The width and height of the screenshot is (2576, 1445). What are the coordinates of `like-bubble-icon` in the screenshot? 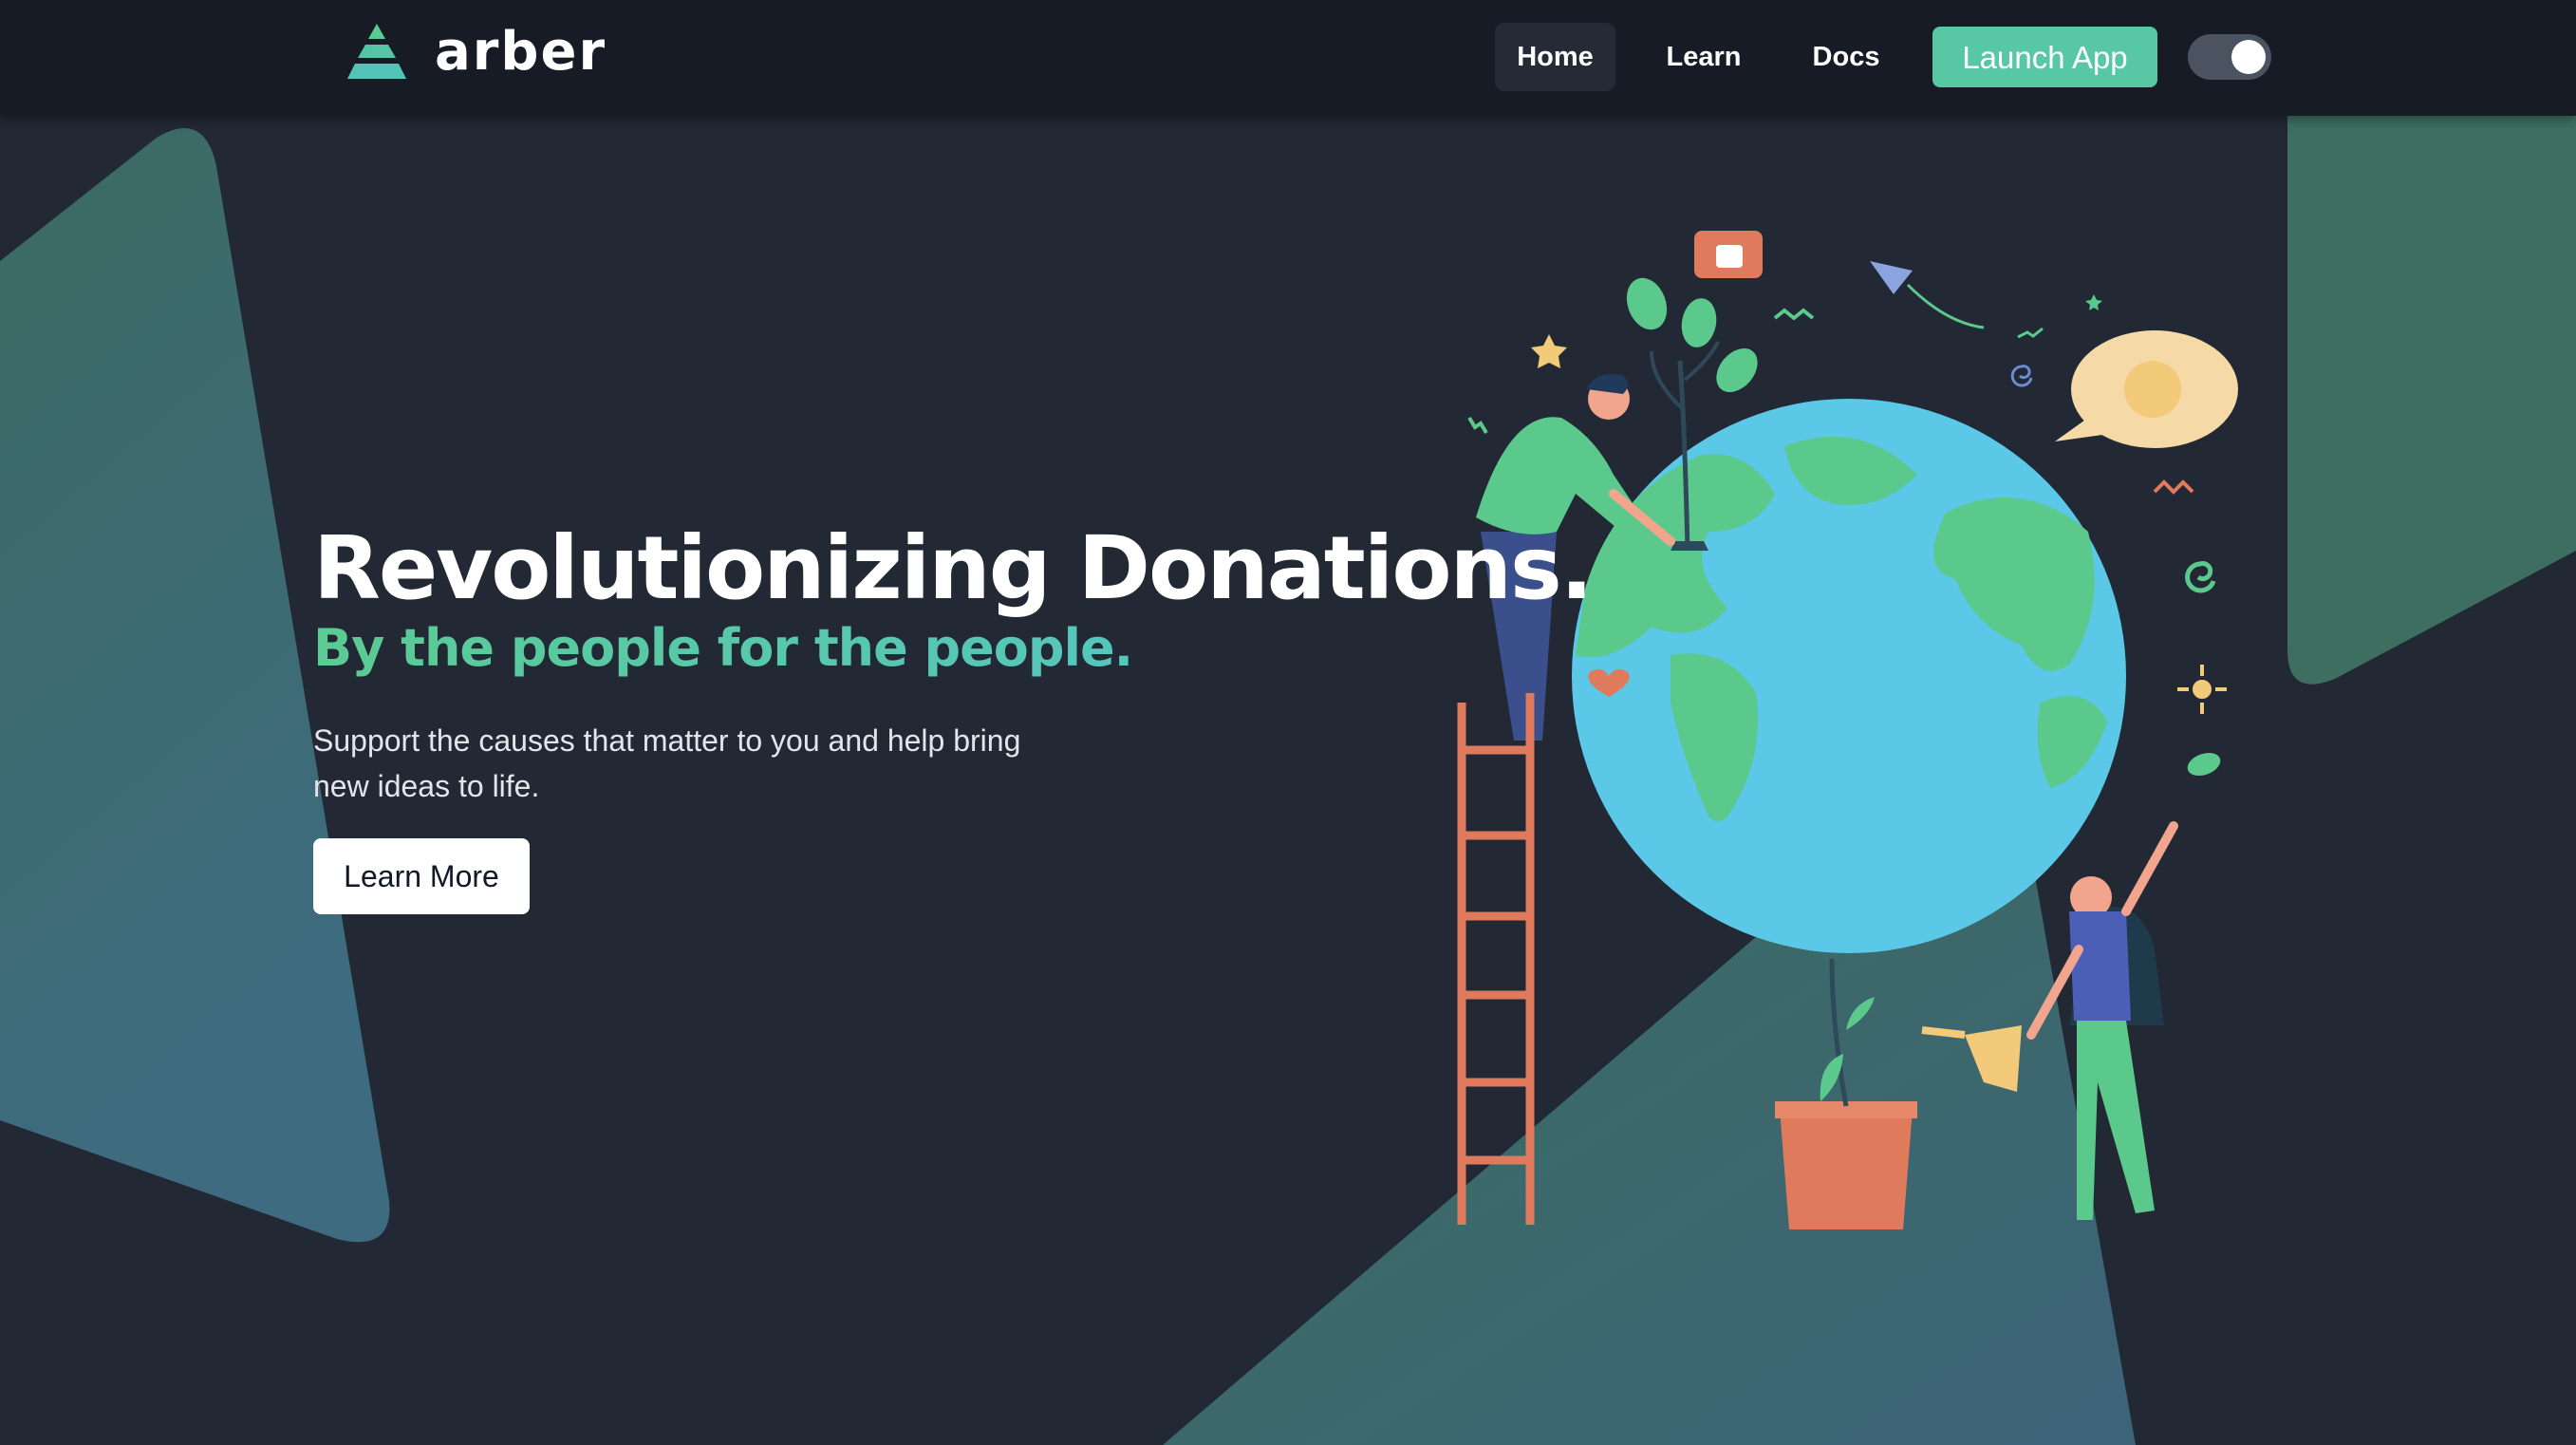 It's located at (1729, 254).